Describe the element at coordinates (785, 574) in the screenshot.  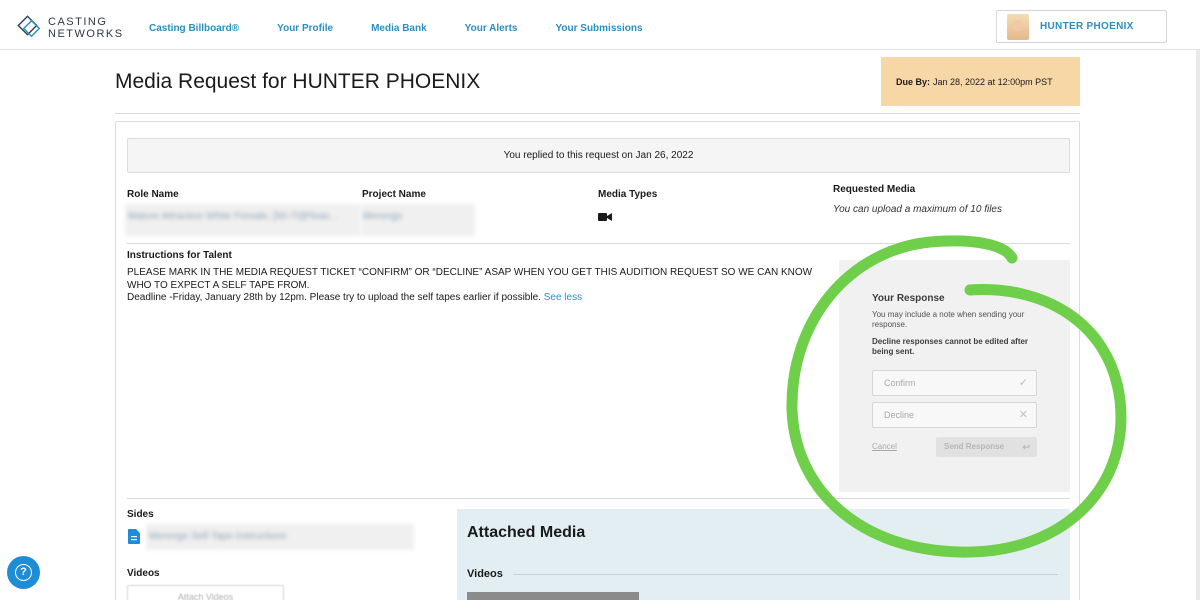
I see `attached-videos-divider` at that location.